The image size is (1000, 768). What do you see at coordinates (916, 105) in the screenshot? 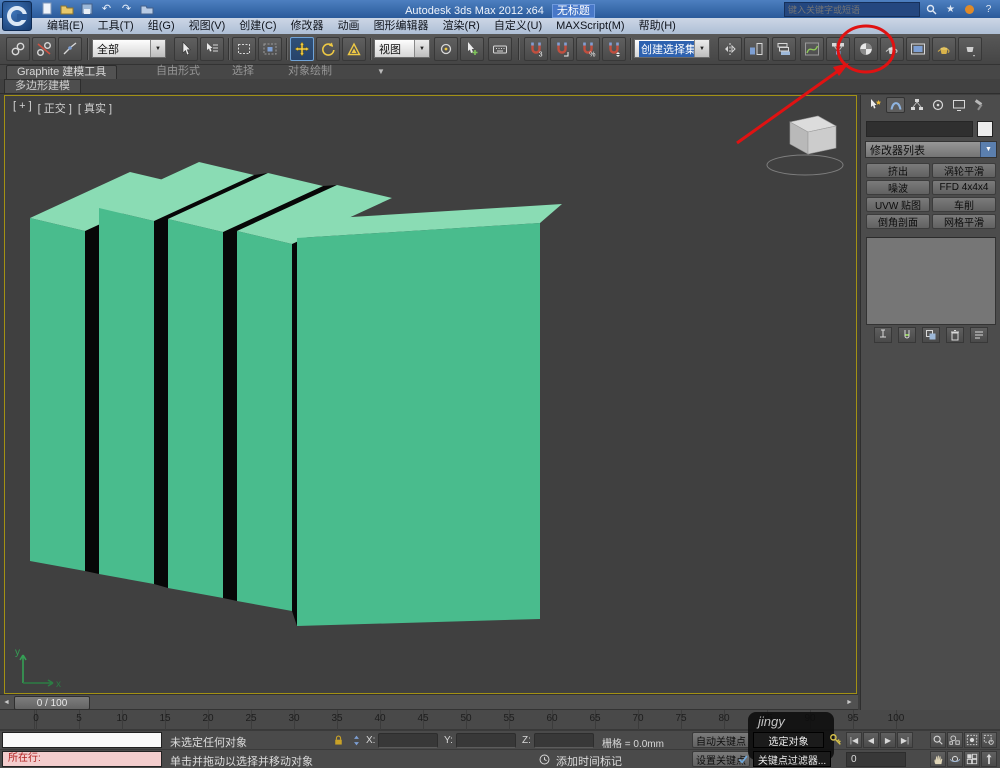
I see `tab-hierarchy` at bounding box center [916, 105].